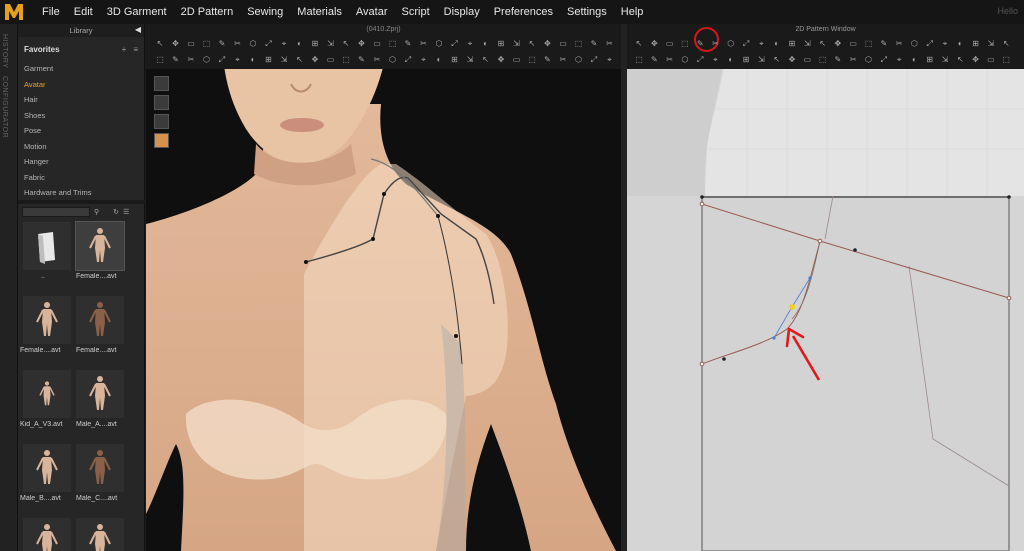 The image size is (1024, 551). What do you see at coordinates (126, 212) in the screenshot?
I see `list-view-icon: ☰` at bounding box center [126, 212].